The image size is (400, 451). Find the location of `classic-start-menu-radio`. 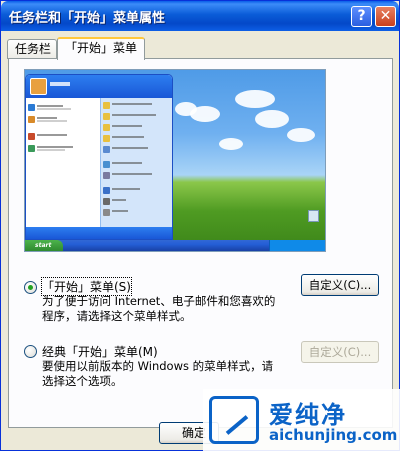

classic-start-menu-radio is located at coordinates (30, 351).